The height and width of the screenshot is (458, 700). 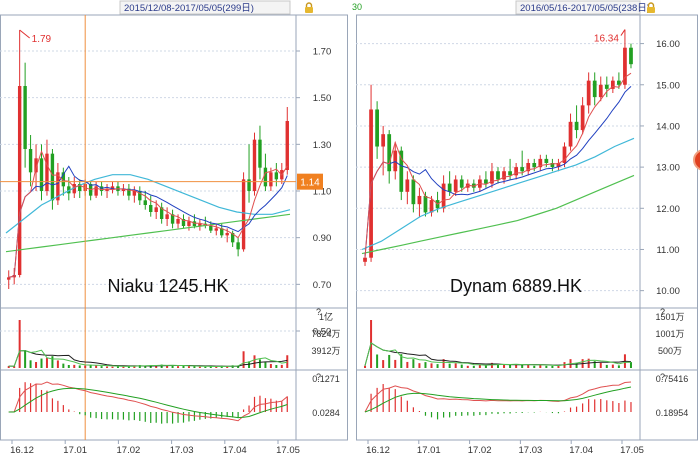 What do you see at coordinates (288, 450) in the screenshot?
I see `x-tick-label: 17.05` at bounding box center [288, 450].